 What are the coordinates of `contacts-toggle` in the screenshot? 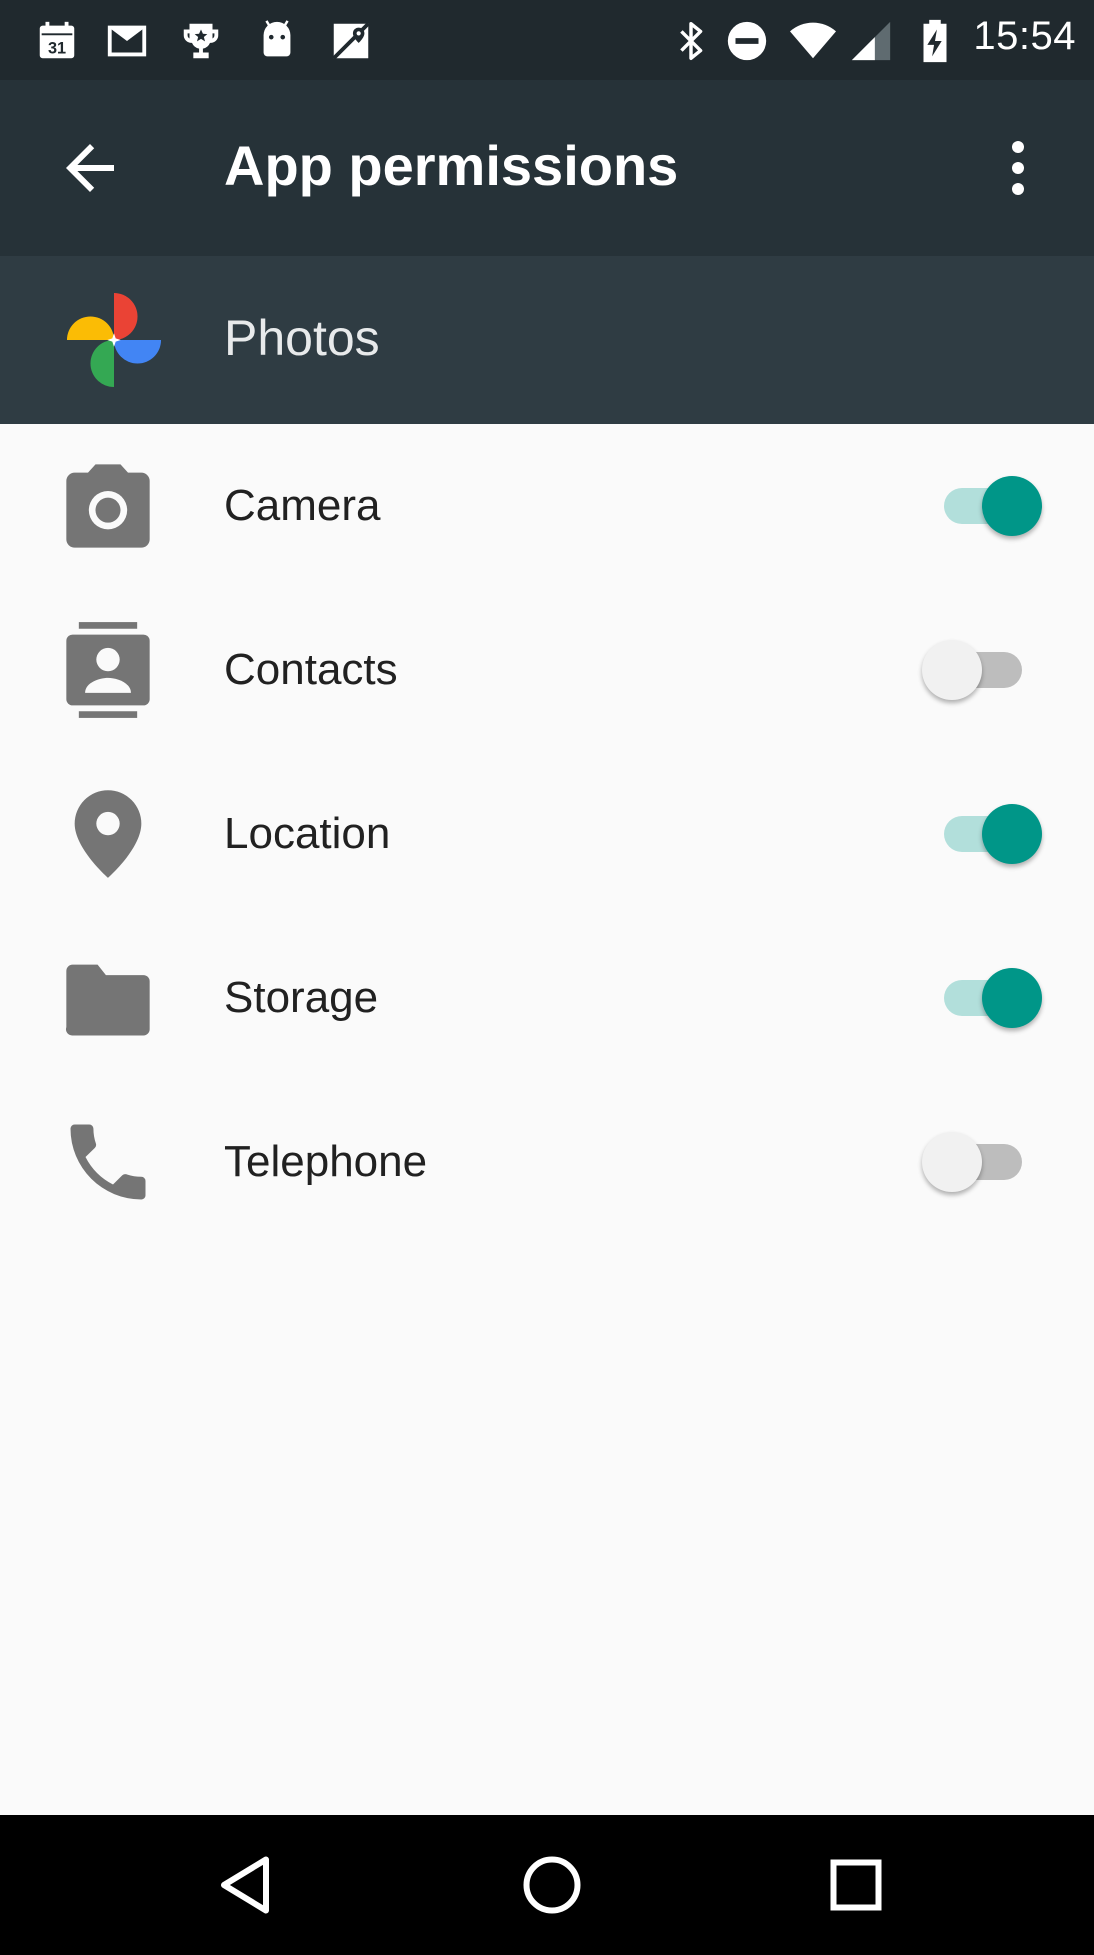 It's located at (982, 670).